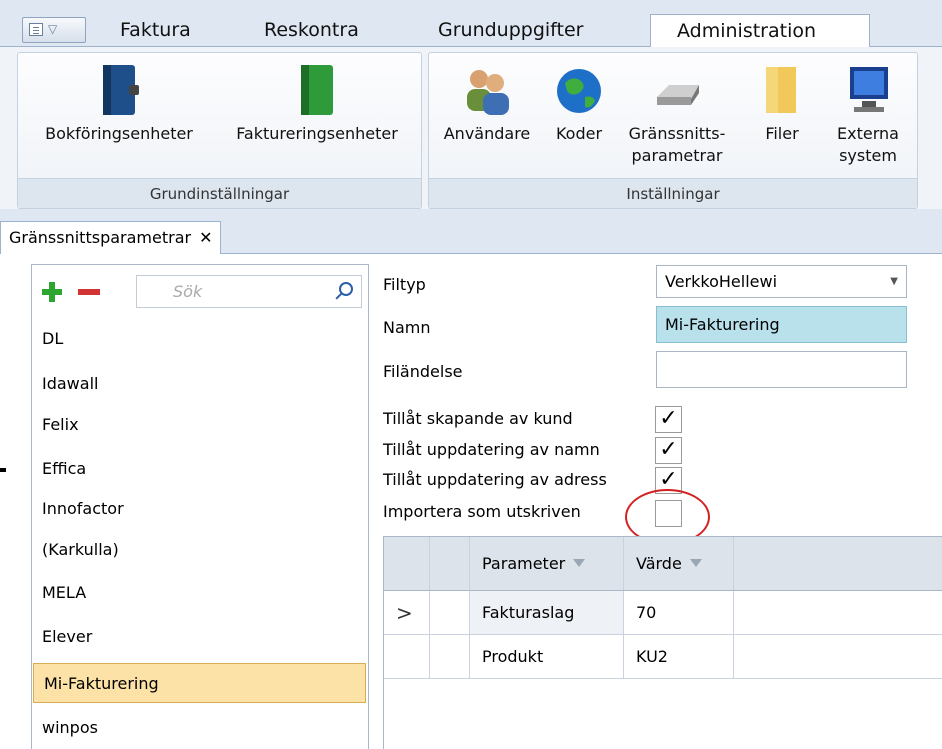  What do you see at coordinates (119, 133) in the screenshot?
I see `bokforingsenheter-label: Bokföringsenheter` at bounding box center [119, 133].